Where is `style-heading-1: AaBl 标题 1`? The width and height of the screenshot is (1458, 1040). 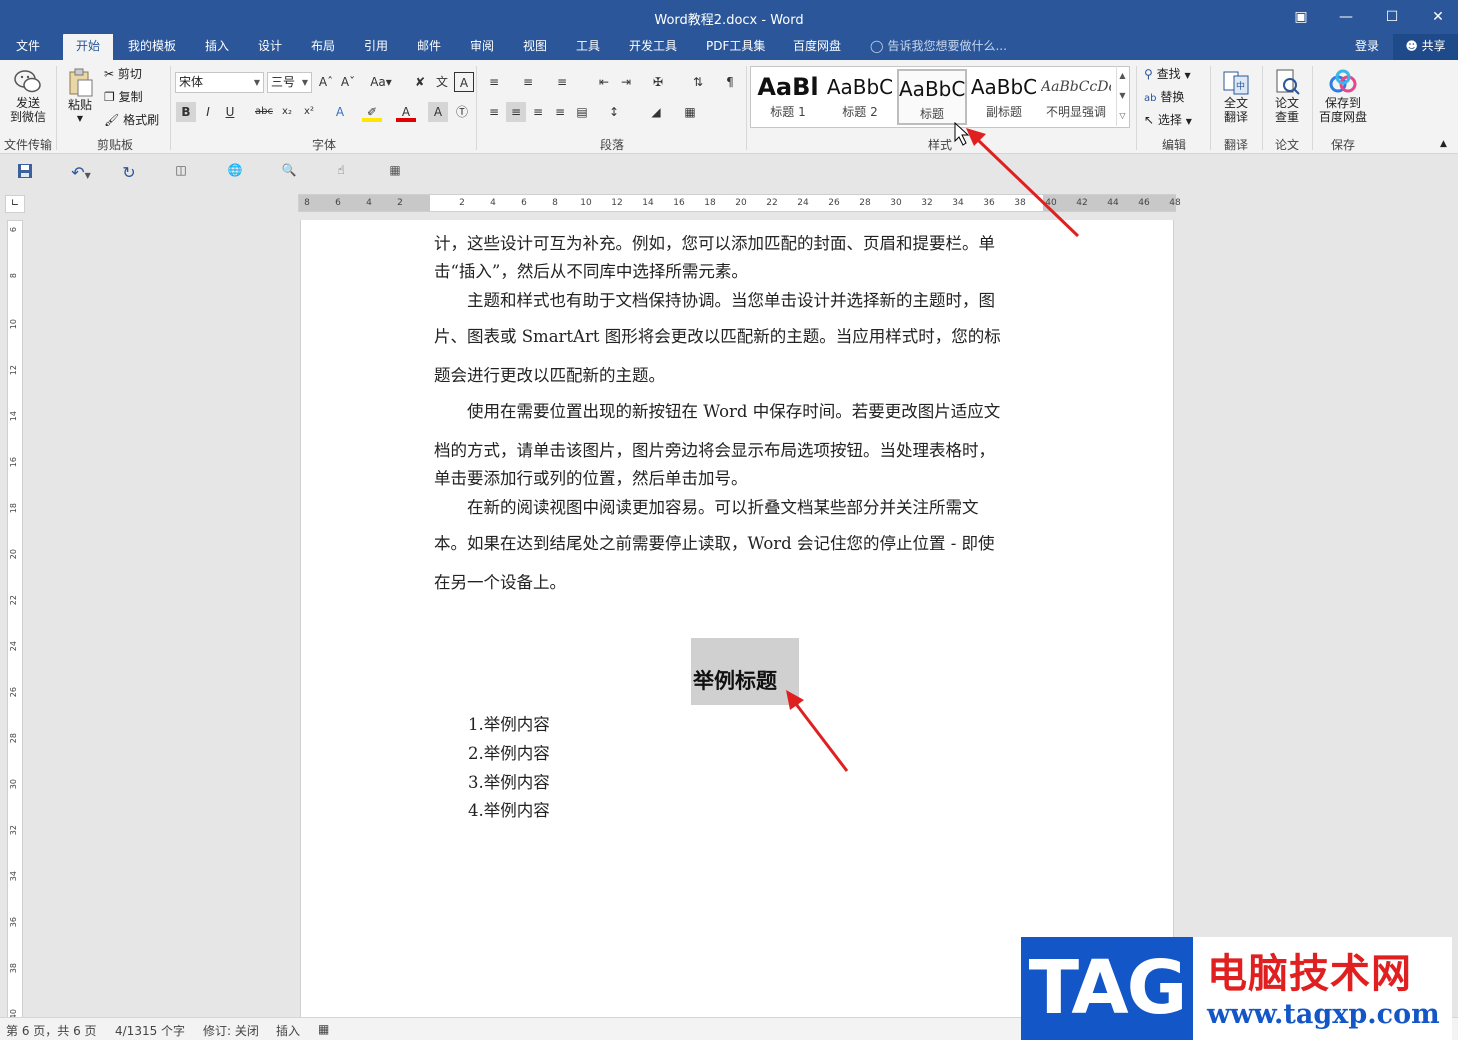 style-heading-1: AaBl 标题 1 is located at coordinates (788, 97).